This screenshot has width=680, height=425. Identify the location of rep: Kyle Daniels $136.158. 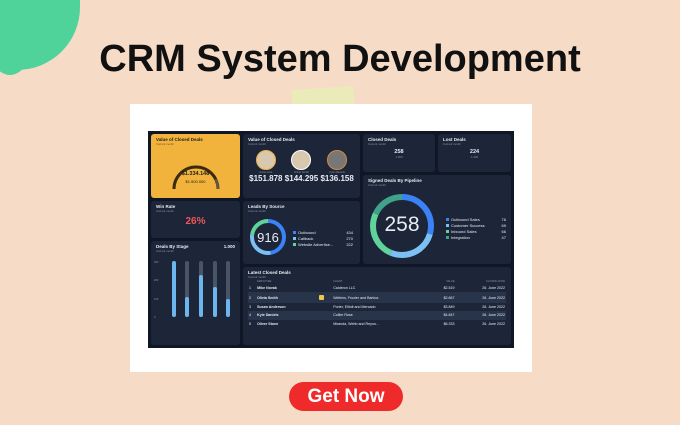
(337, 166).